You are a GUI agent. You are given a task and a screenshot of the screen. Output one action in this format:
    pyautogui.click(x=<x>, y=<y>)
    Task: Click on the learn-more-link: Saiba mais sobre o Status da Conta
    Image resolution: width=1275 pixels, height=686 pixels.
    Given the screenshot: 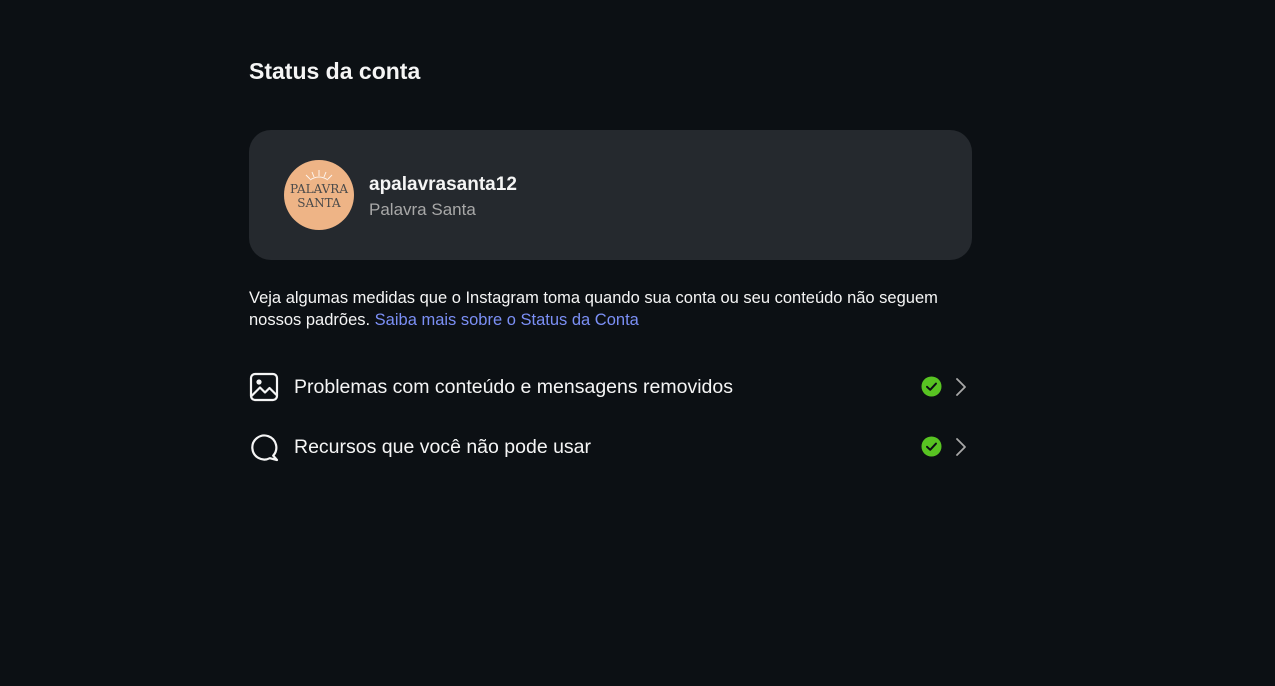 What is the action you would take?
    pyautogui.click(x=507, y=320)
    